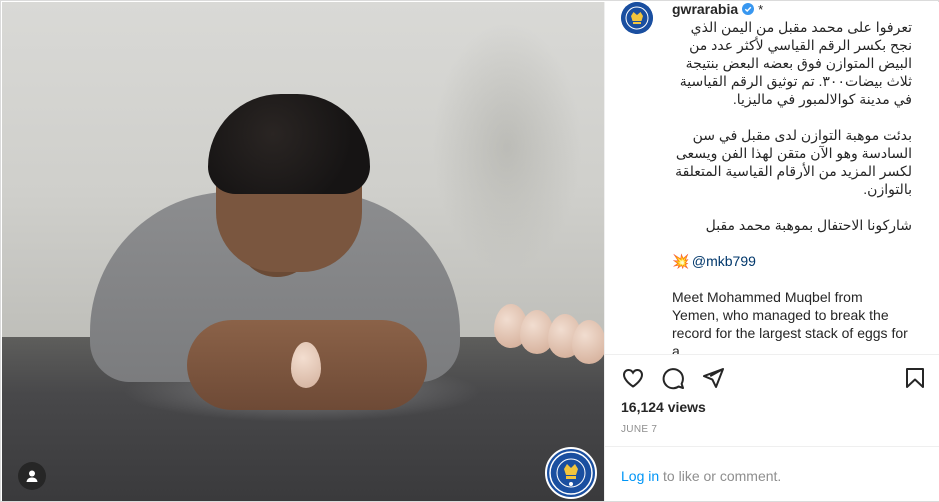 Image resolution: width=939 pixels, height=502 pixels. I want to click on post-actions, so click(774, 378).